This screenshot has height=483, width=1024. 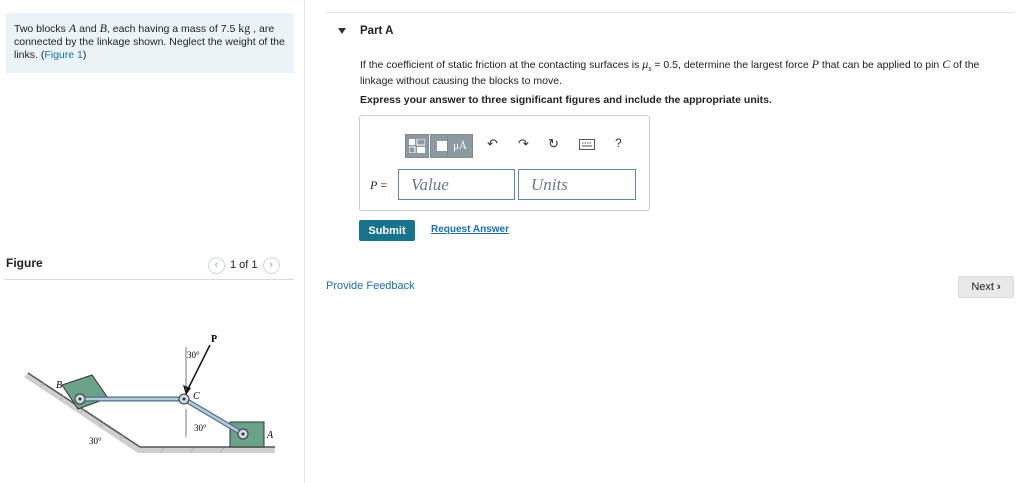 I want to click on label-angle-mid: 30°, so click(x=200, y=428).